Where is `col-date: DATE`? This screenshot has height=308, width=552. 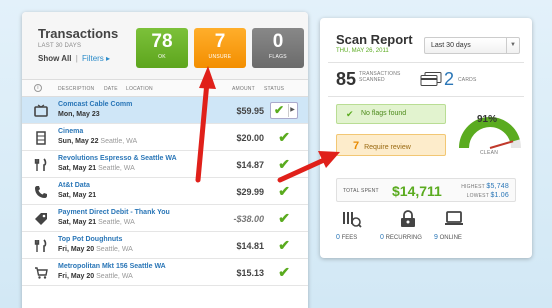
col-date: DATE is located at coordinates (111, 89).